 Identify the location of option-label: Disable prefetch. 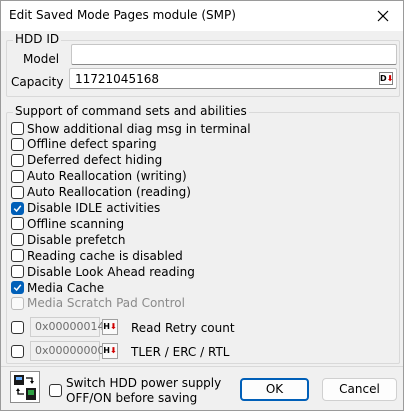
(76, 239).